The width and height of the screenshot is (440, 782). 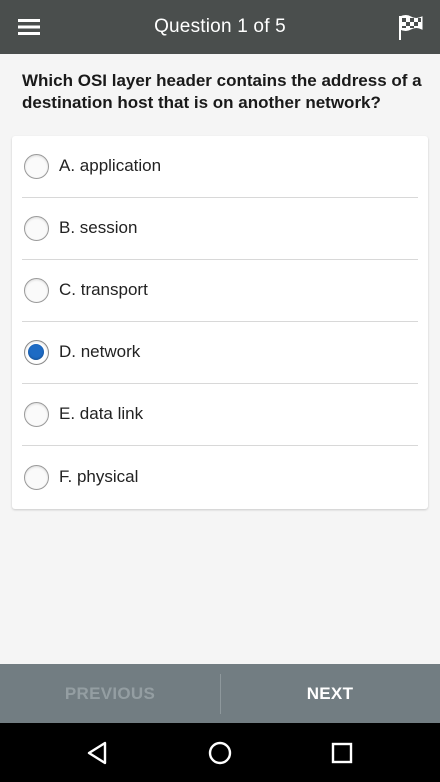 I want to click on option-label: A. application, so click(x=110, y=165).